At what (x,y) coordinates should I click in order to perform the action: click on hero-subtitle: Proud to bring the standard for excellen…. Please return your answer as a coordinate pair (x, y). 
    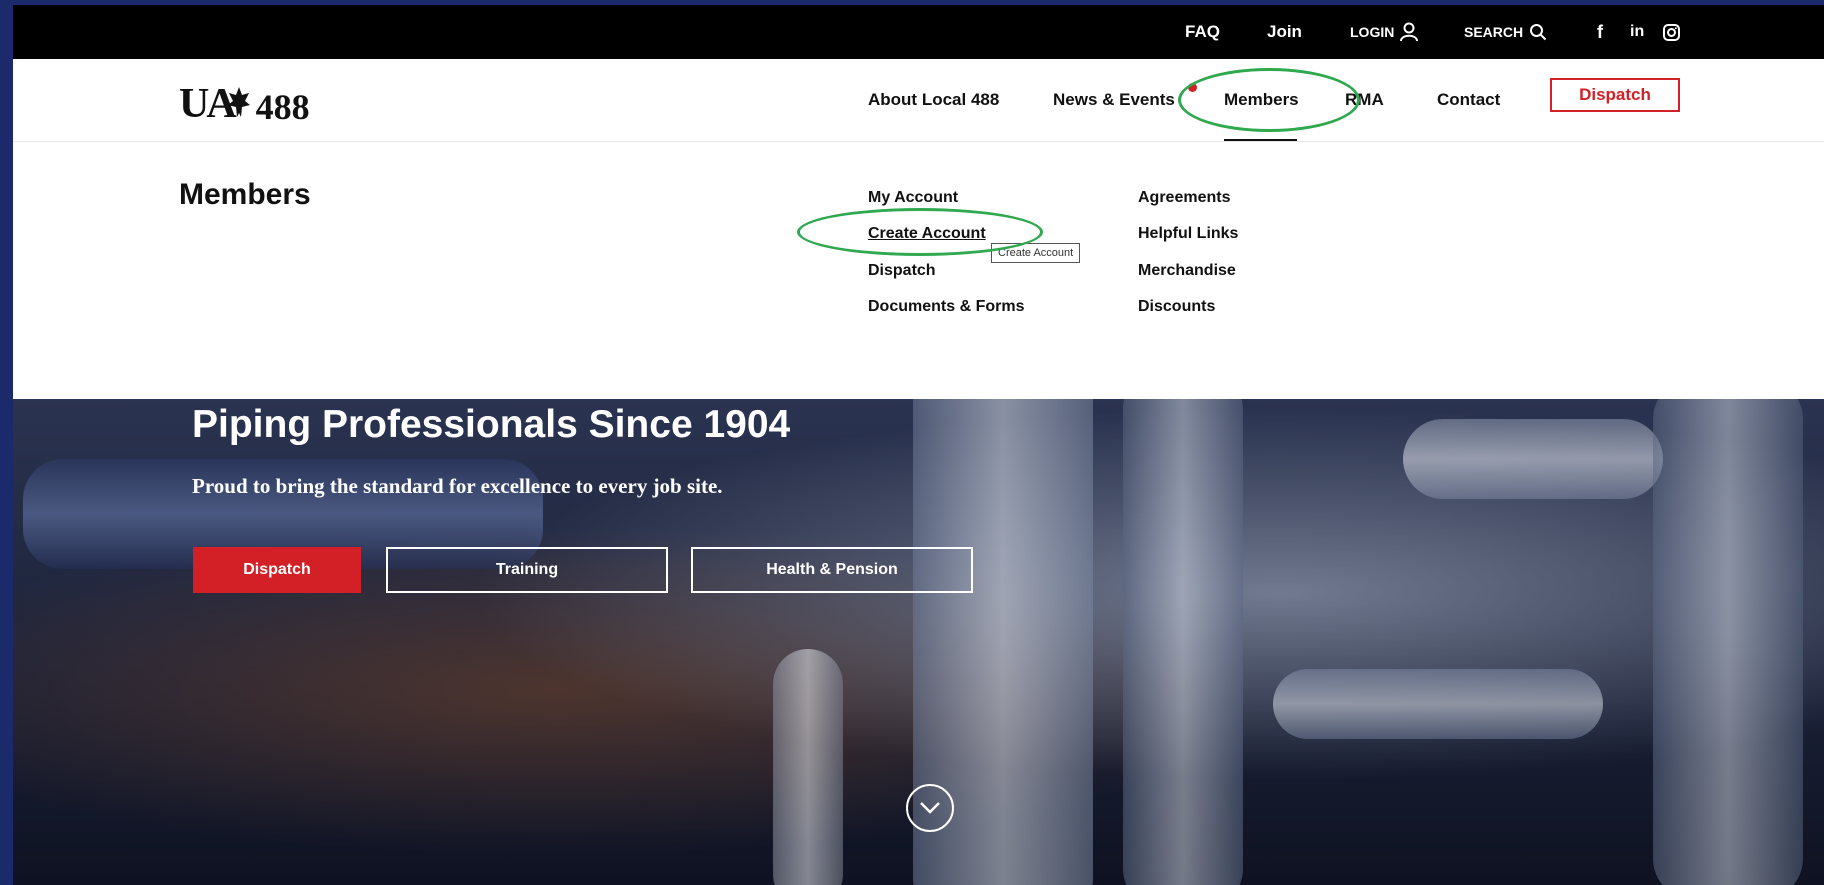
    Looking at the image, I should click on (457, 486).